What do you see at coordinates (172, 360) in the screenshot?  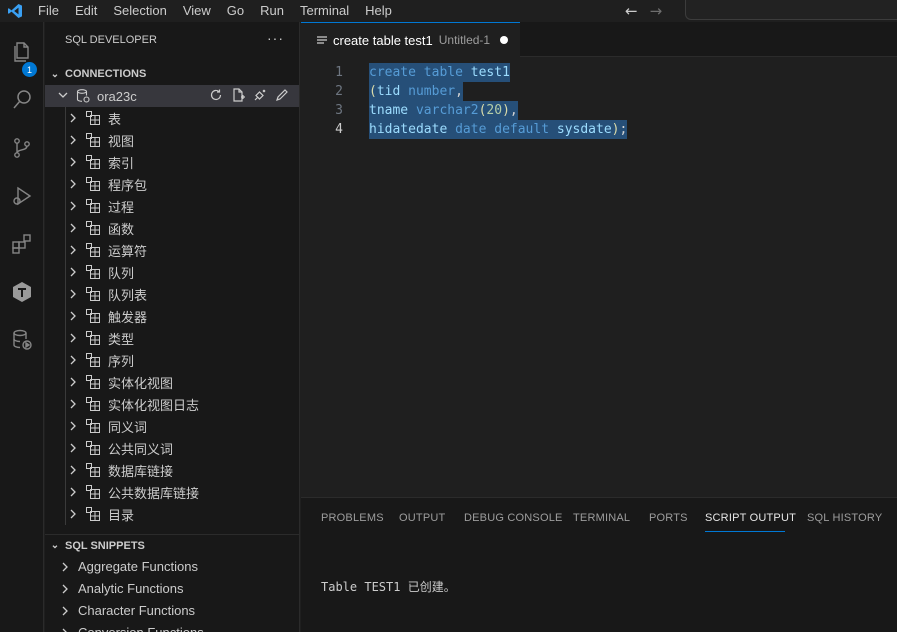 I see `tree-item: 序列` at bounding box center [172, 360].